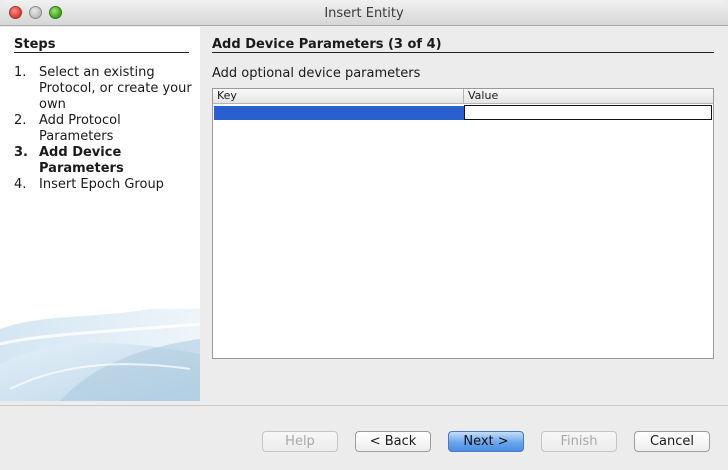 This screenshot has width=728, height=470. I want to click on back-button: < Back, so click(393, 441).